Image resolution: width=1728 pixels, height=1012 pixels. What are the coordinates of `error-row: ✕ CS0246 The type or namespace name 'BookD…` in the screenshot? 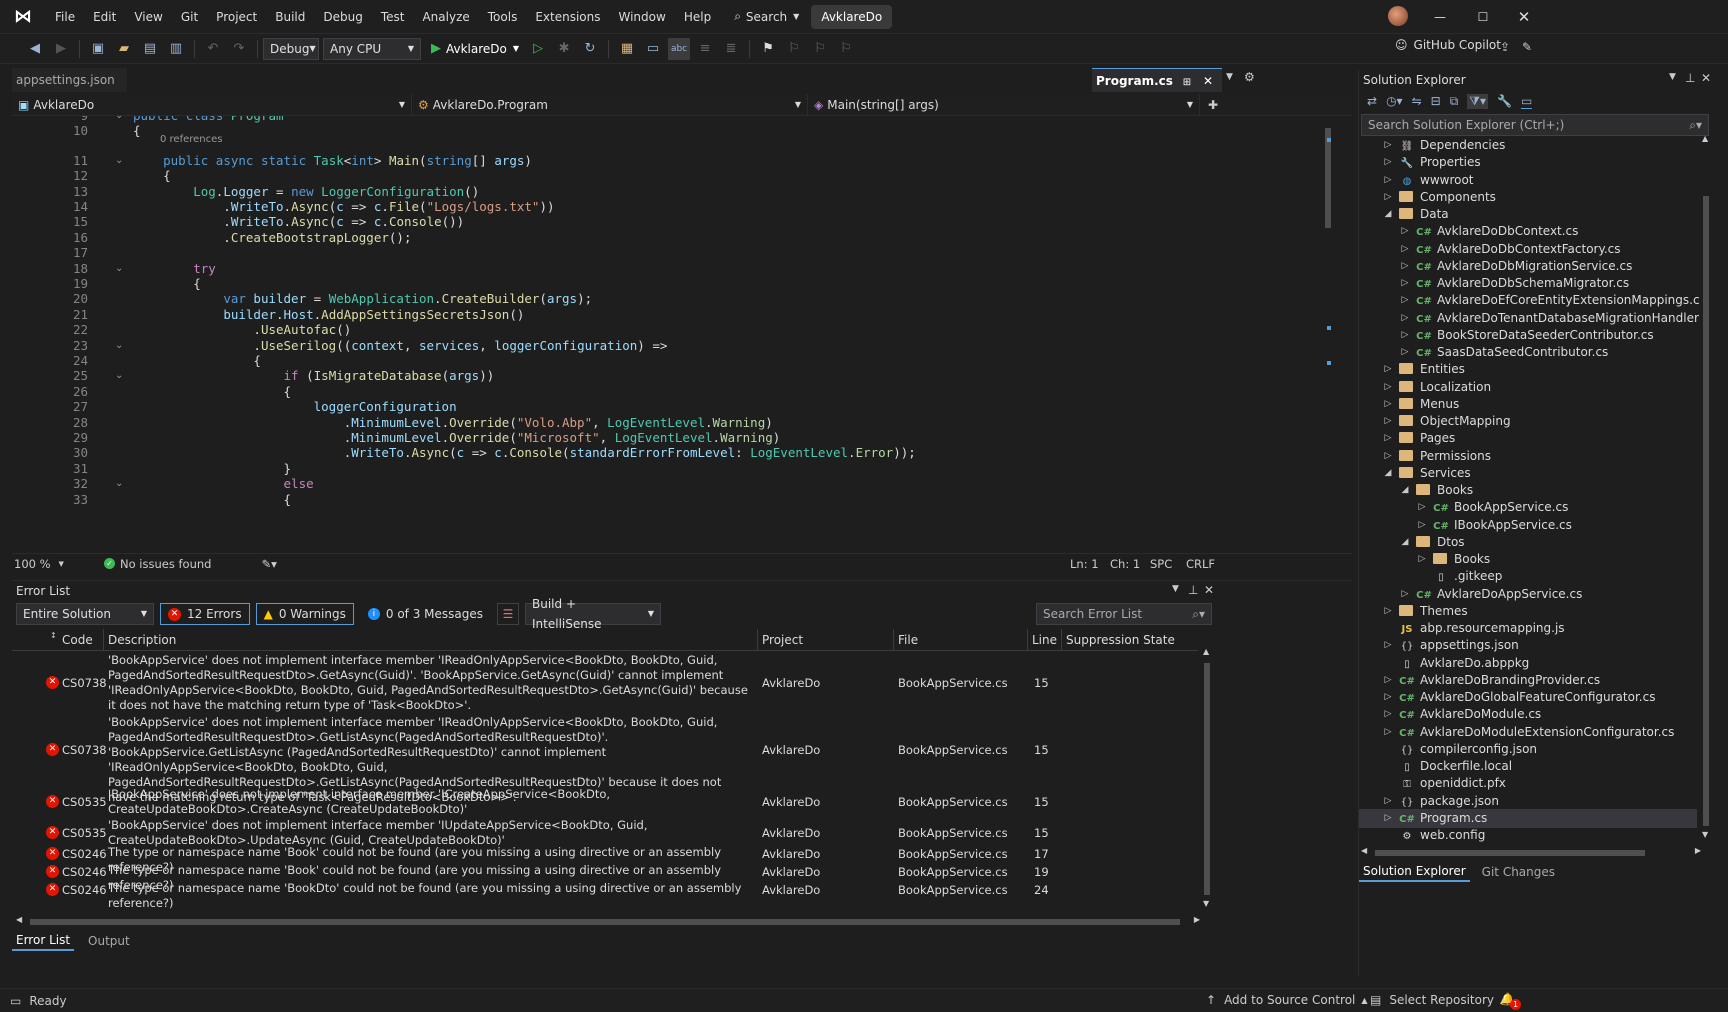 It's located at (672, 895).